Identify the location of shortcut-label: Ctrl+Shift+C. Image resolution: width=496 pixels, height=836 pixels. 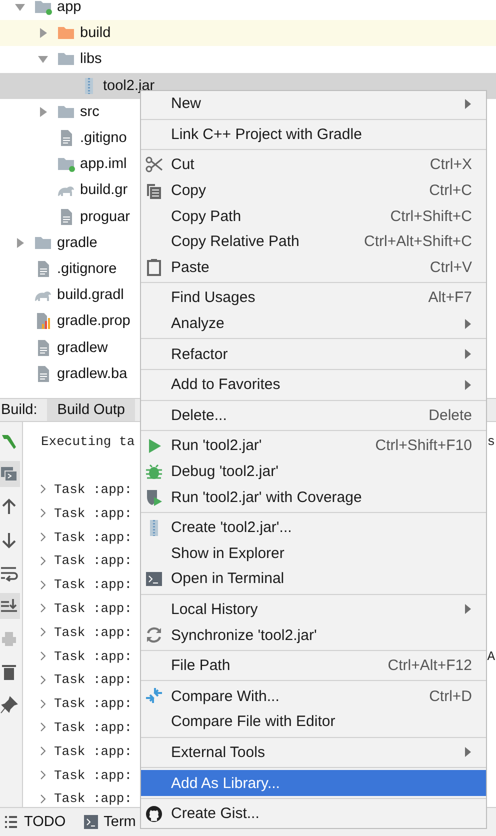
(431, 216).